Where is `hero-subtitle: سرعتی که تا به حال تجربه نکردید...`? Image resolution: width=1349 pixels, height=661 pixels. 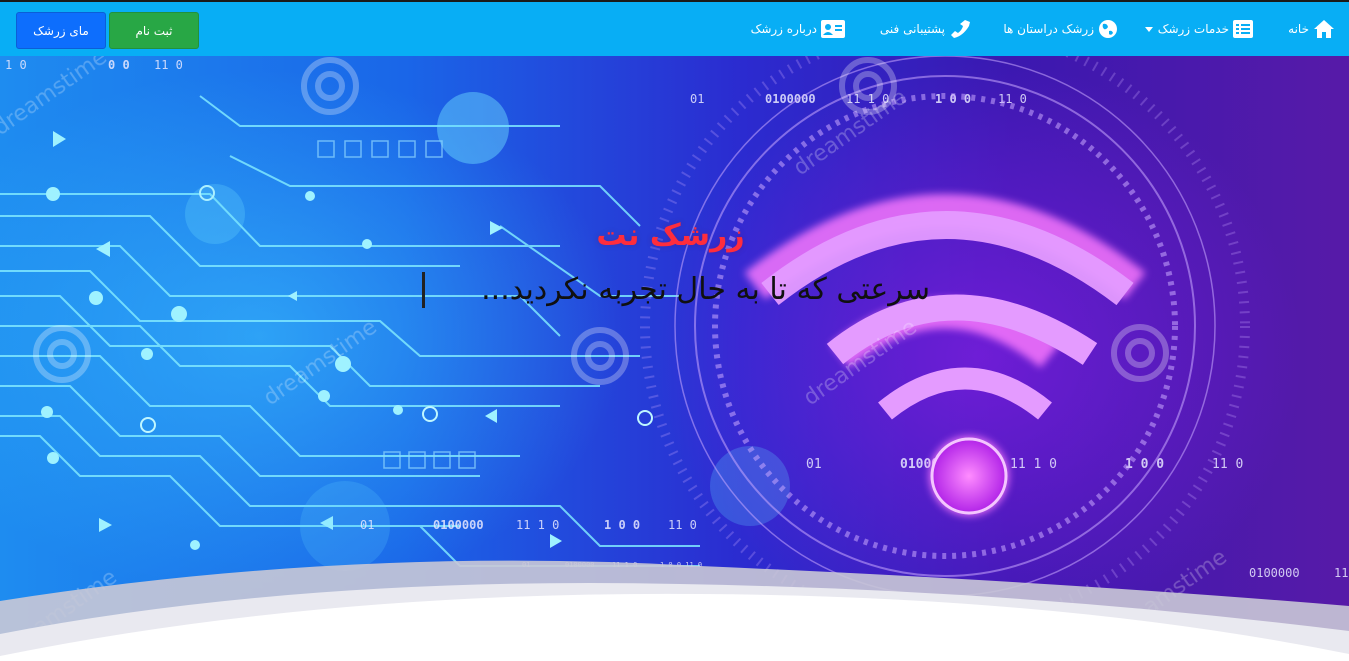
hero-subtitle: سرعتی که تا به حال تجربه نکردید... is located at coordinates (705, 289).